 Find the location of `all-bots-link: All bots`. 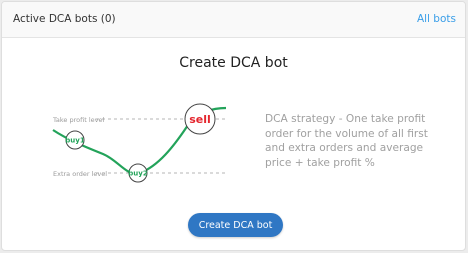

all-bots-link: All bots is located at coordinates (436, 19).